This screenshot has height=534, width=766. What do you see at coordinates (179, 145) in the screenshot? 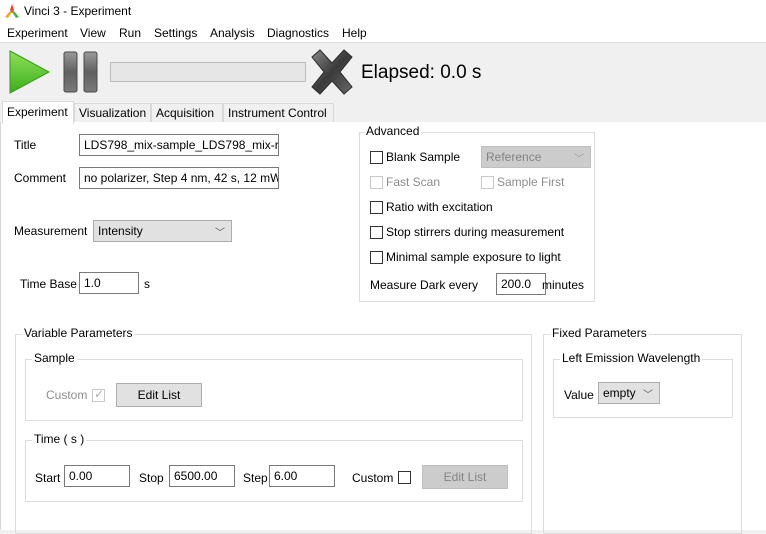
I see `title-input: LDS798_mix-sample_LDS798_mix-ref` at bounding box center [179, 145].